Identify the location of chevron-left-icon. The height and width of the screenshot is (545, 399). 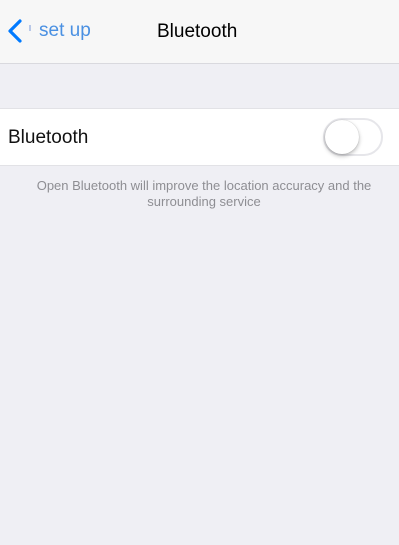
(15, 31).